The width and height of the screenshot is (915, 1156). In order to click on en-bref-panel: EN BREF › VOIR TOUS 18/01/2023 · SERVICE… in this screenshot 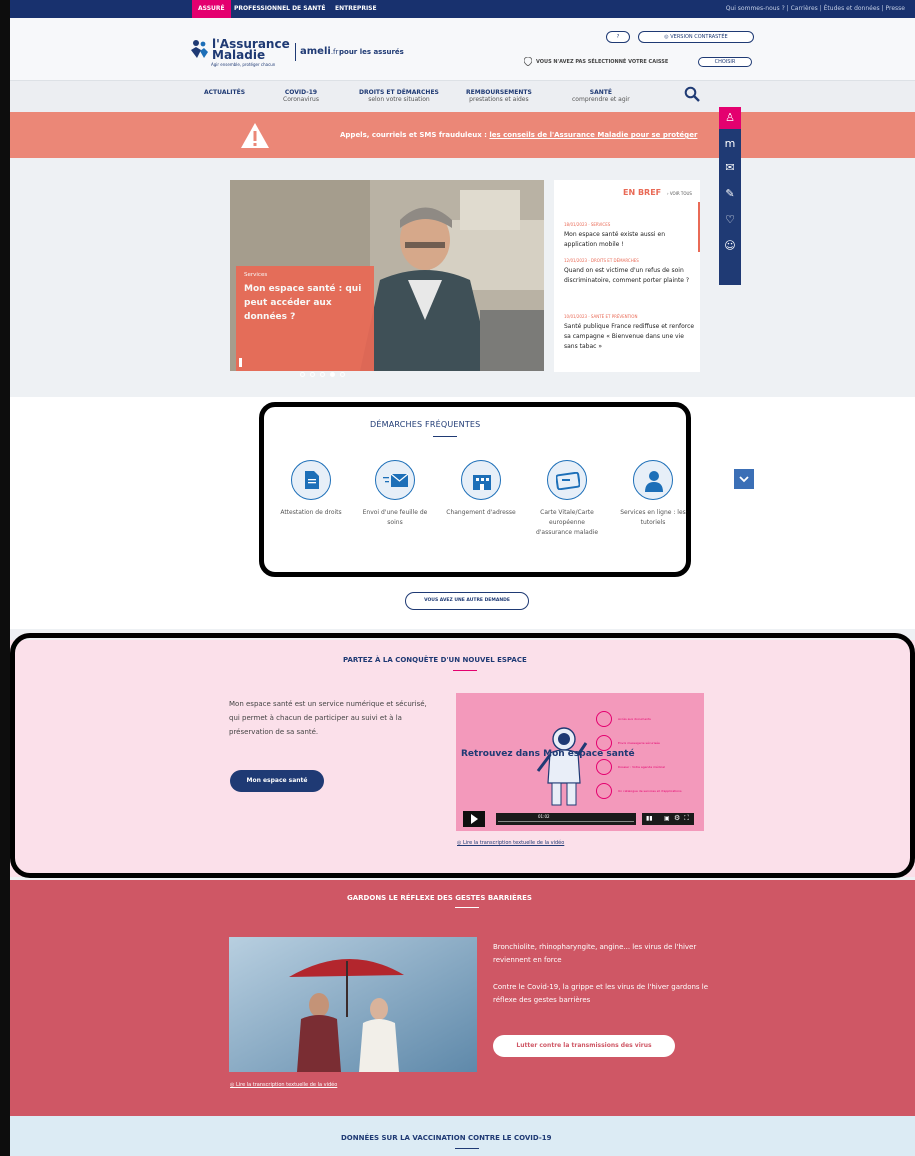, I will do `click(627, 276)`.